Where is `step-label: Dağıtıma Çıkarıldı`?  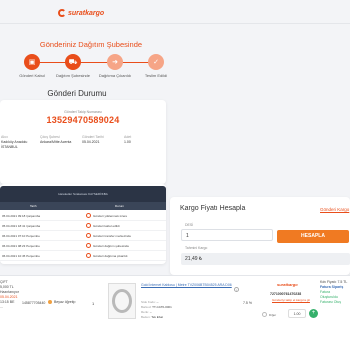 step-label: Dağıtıma Çıkarıldı is located at coordinates (115, 75).